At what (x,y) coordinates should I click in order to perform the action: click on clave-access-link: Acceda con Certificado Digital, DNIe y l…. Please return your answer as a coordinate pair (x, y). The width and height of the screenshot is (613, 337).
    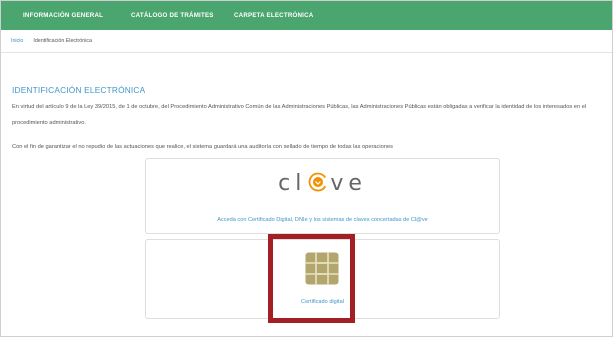
    Looking at the image, I should click on (322, 220).